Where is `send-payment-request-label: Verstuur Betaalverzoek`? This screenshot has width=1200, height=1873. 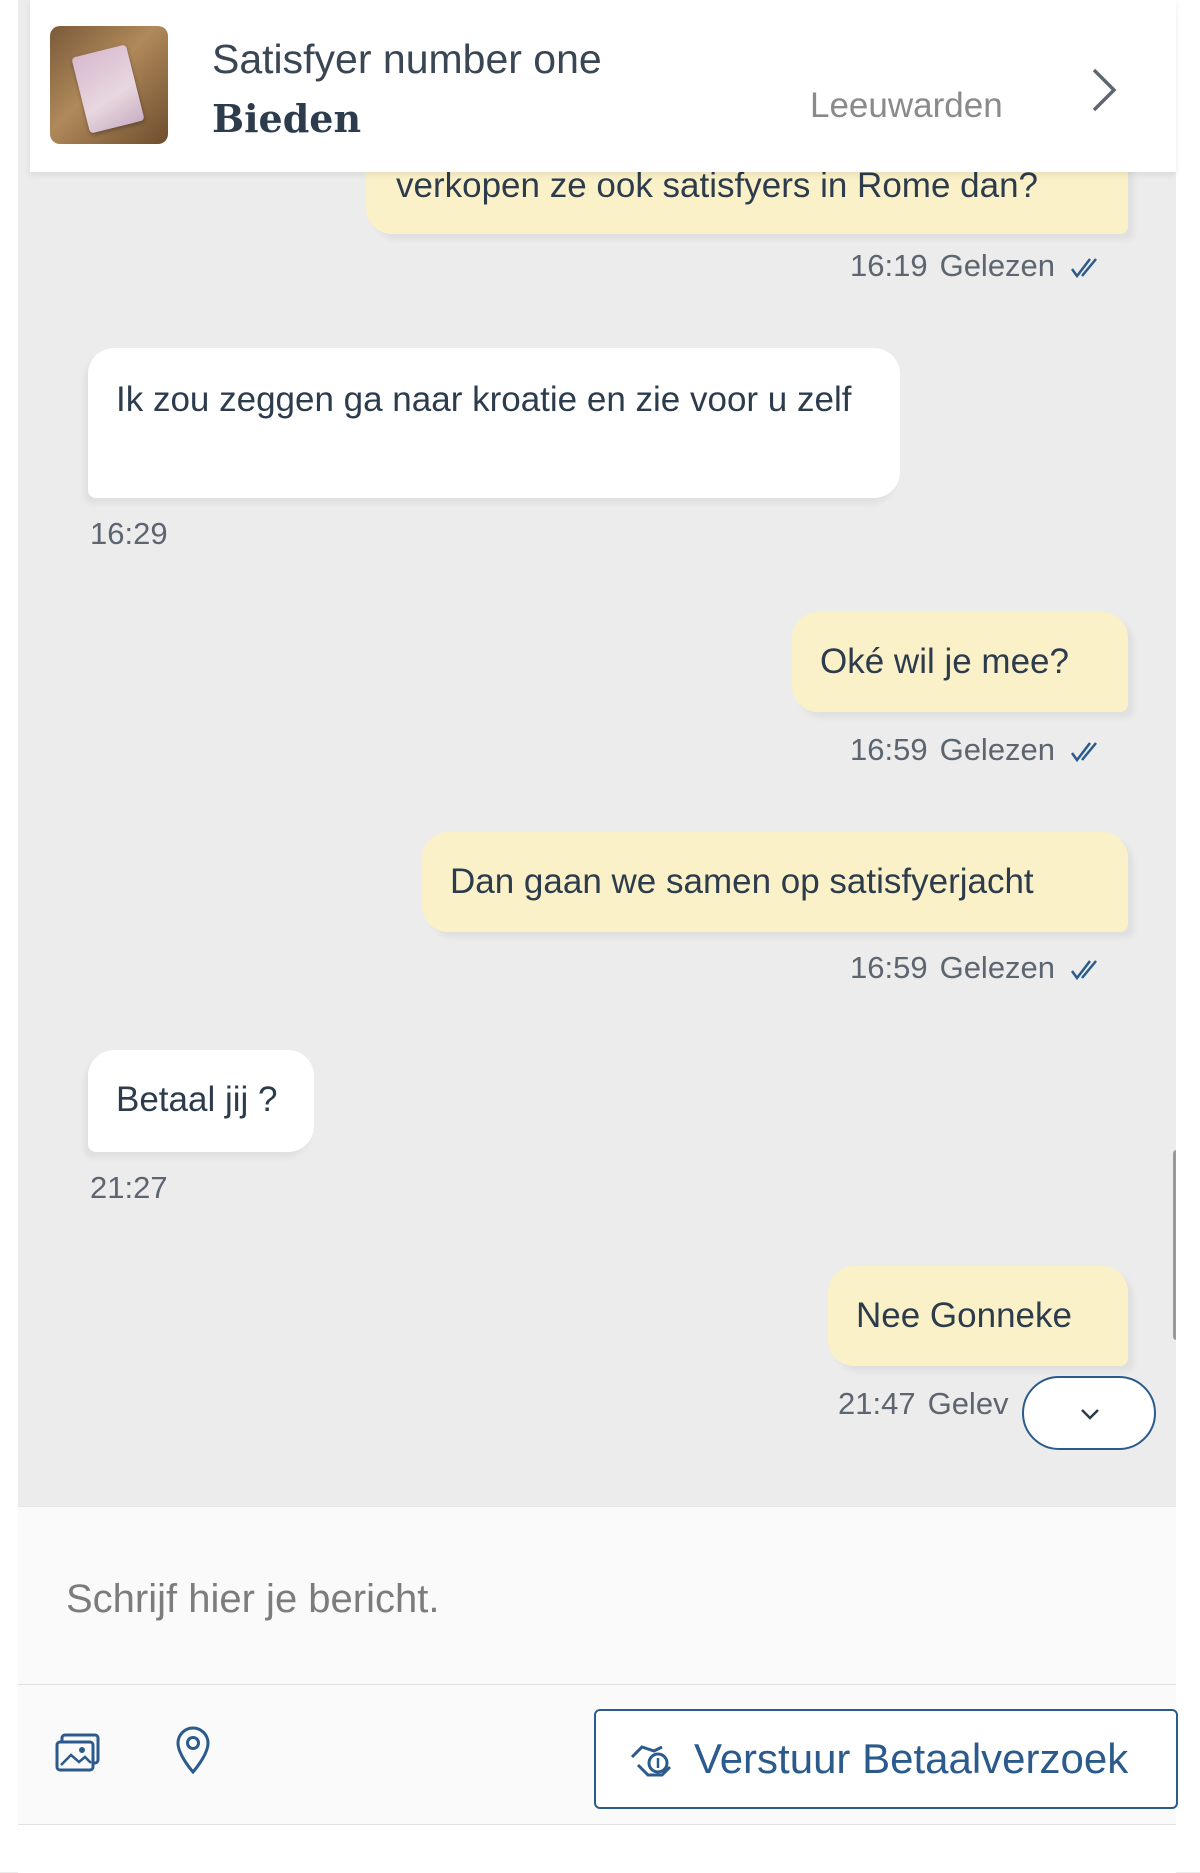
send-payment-request-label: Verstuur Betaalverzoek is located at coordinates (911, 1758).